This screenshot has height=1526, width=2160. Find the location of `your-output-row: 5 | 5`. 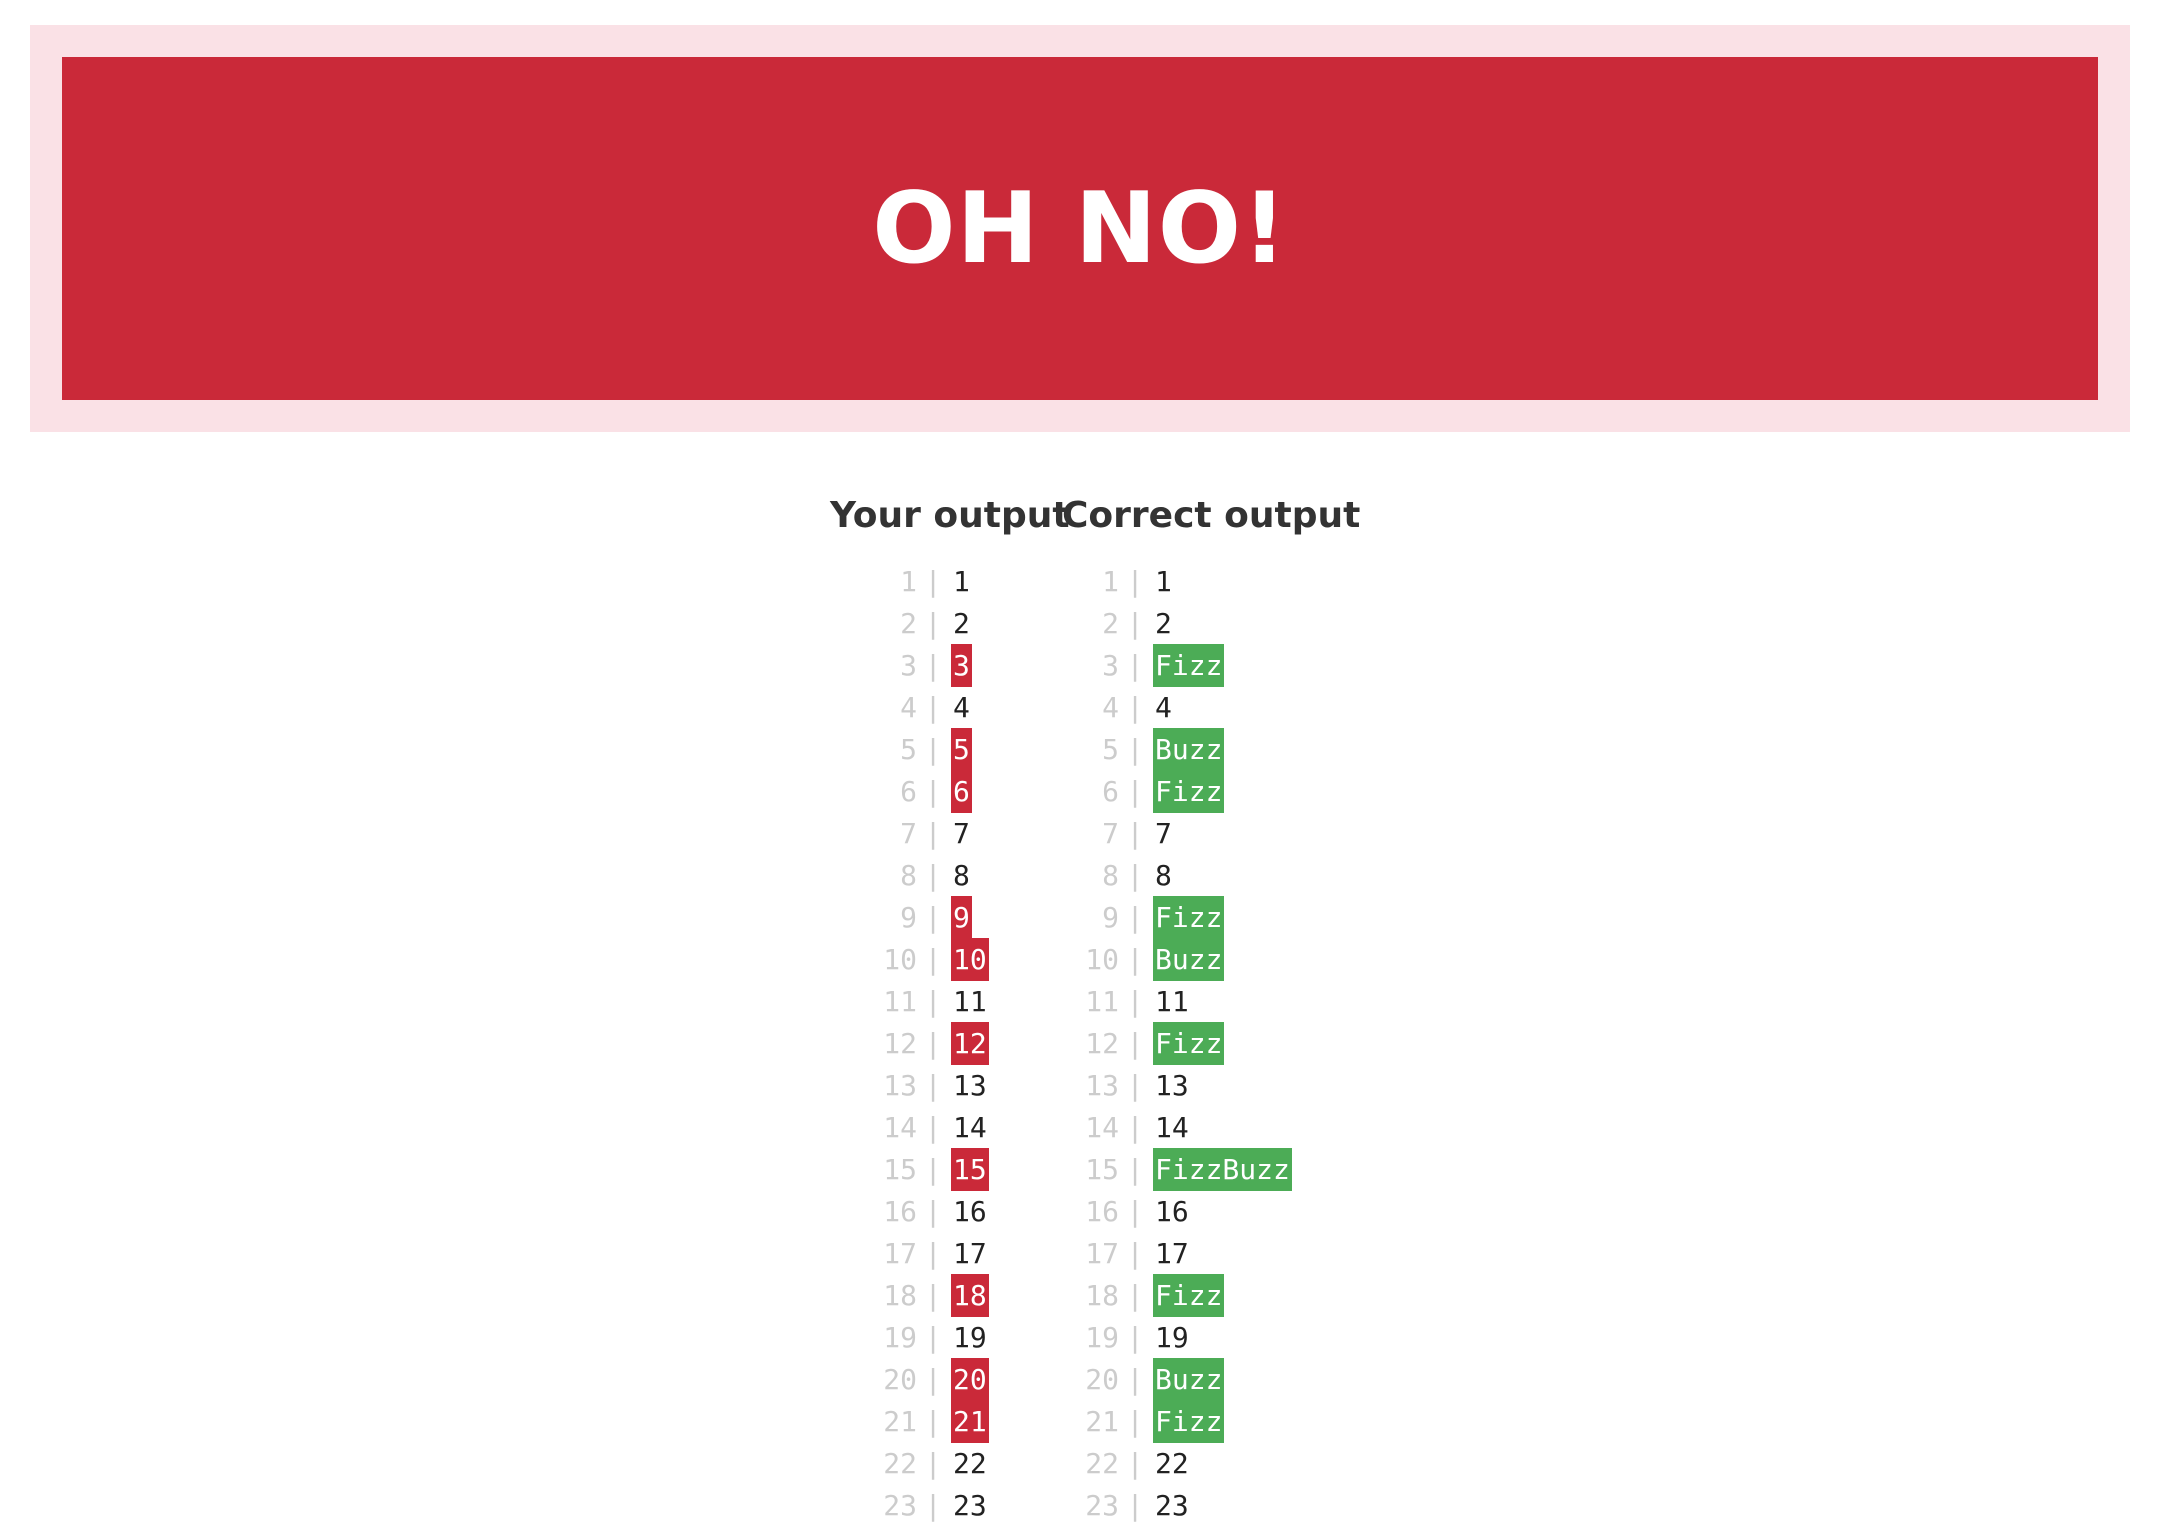

your-output-row: 5 | 5 is located at coordinates (924, 749).